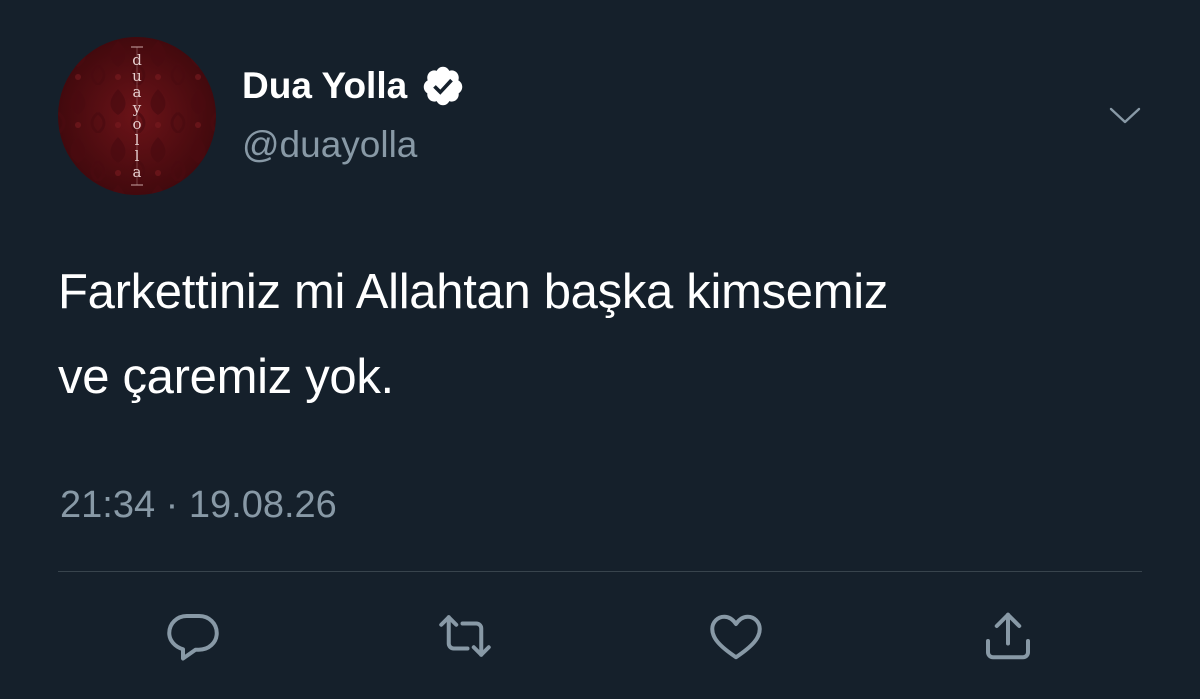 This screenshot has width=1200, height=699. Describe the element at coordinates (137, 116) in the screenshot. I see `avatar: duayolla` at that location.